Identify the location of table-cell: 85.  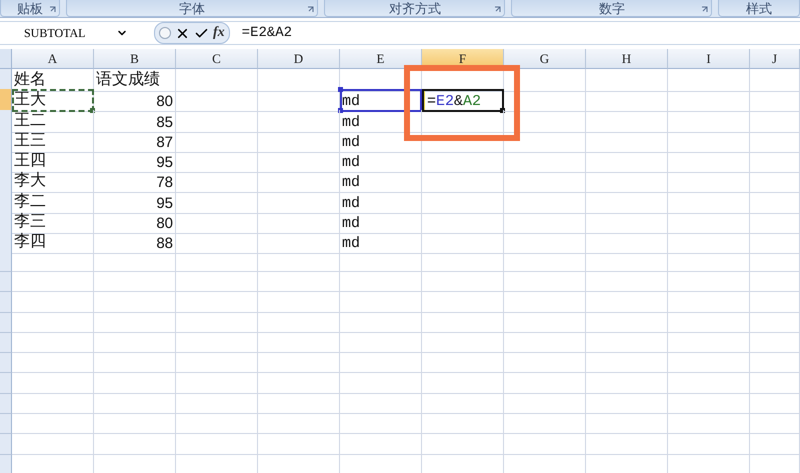
(135, 121).